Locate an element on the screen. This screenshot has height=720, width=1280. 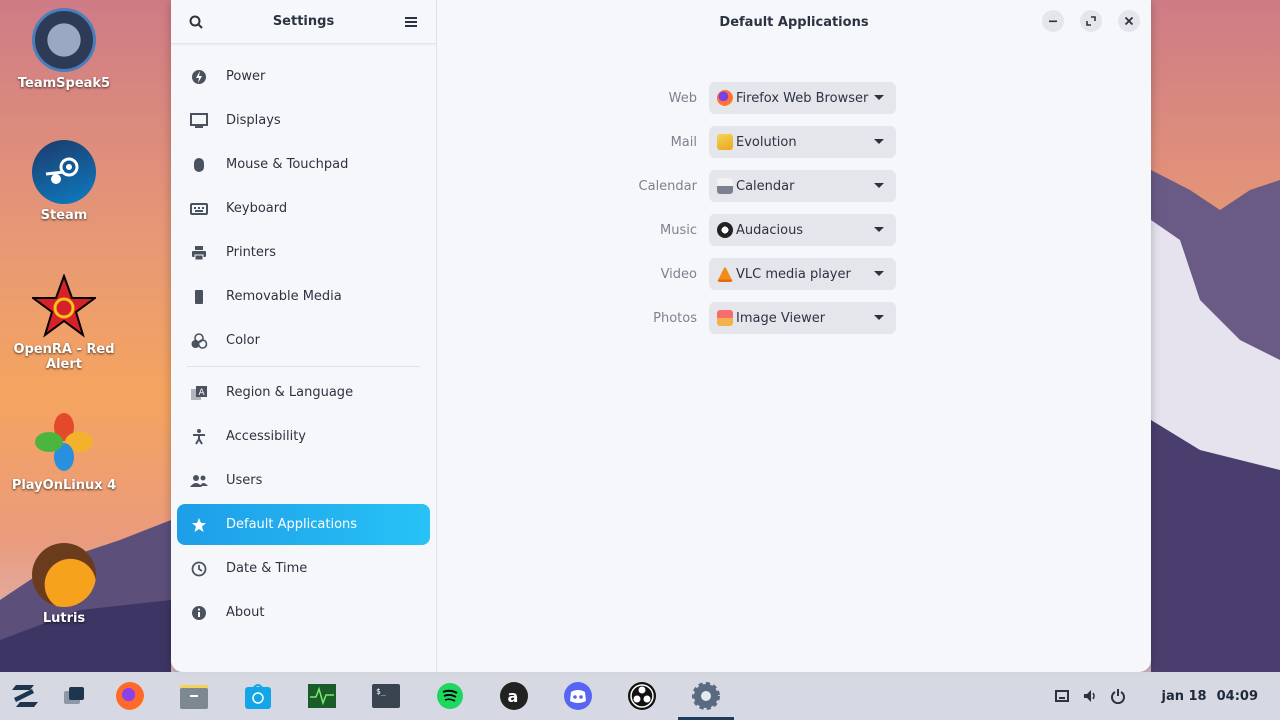
default-app-row-calendar: Calendar Calendar is located at coordinates (756, 186).